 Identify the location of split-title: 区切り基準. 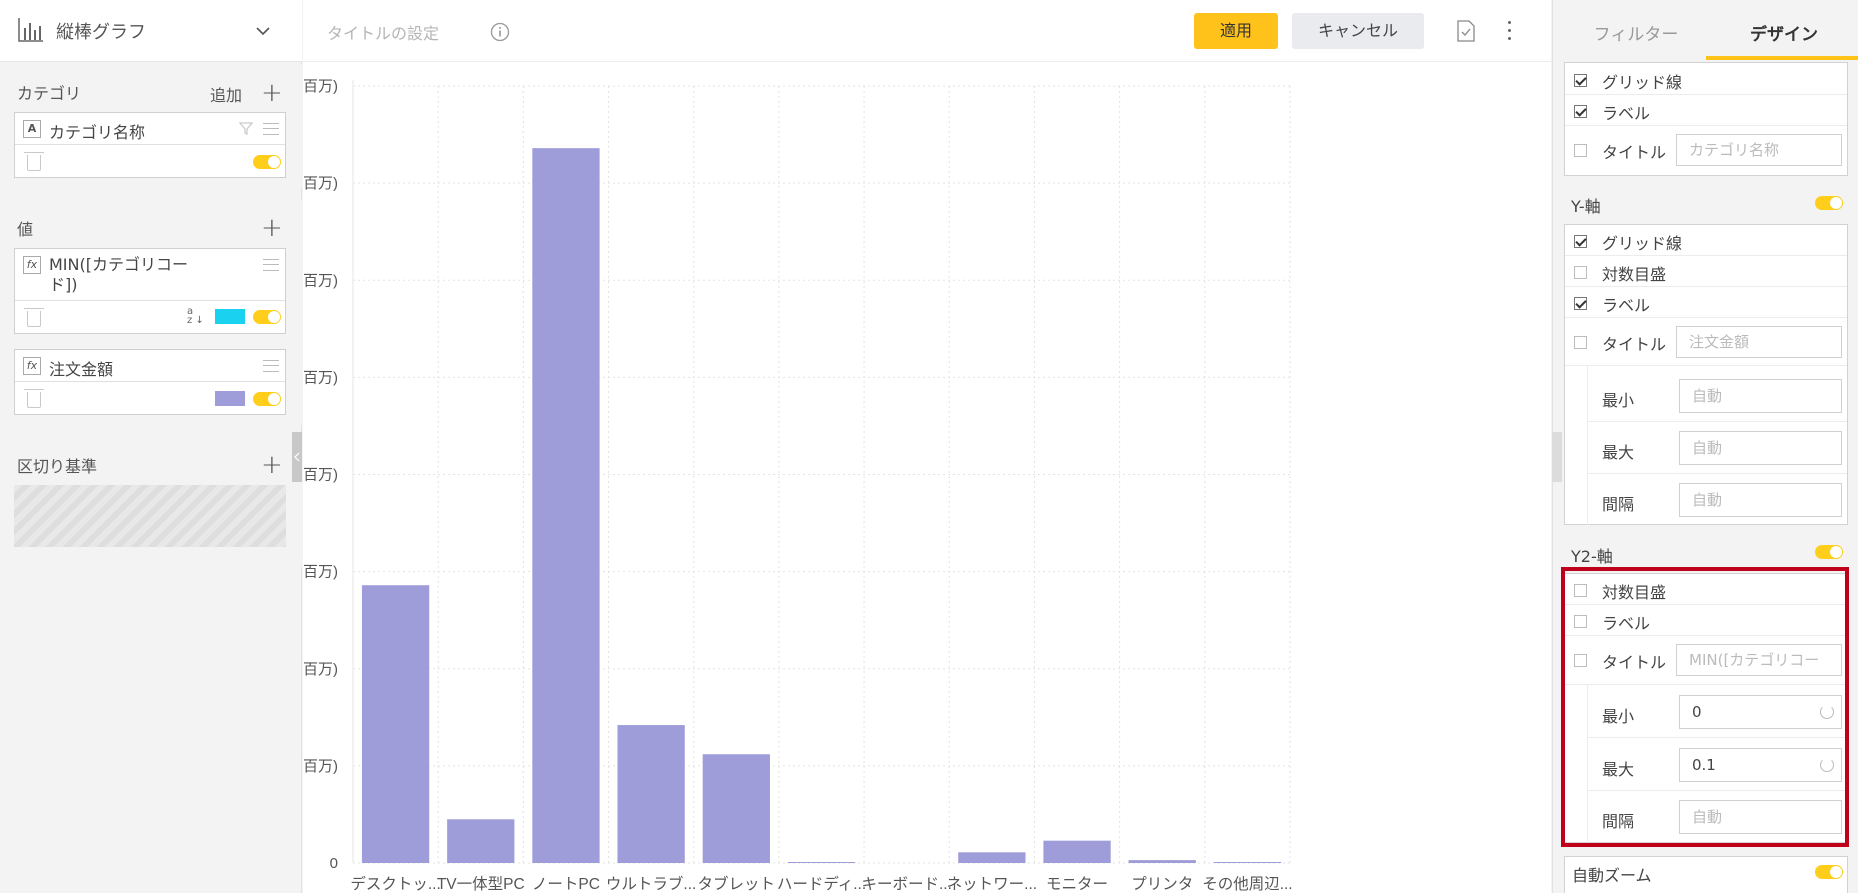
(57, 466).